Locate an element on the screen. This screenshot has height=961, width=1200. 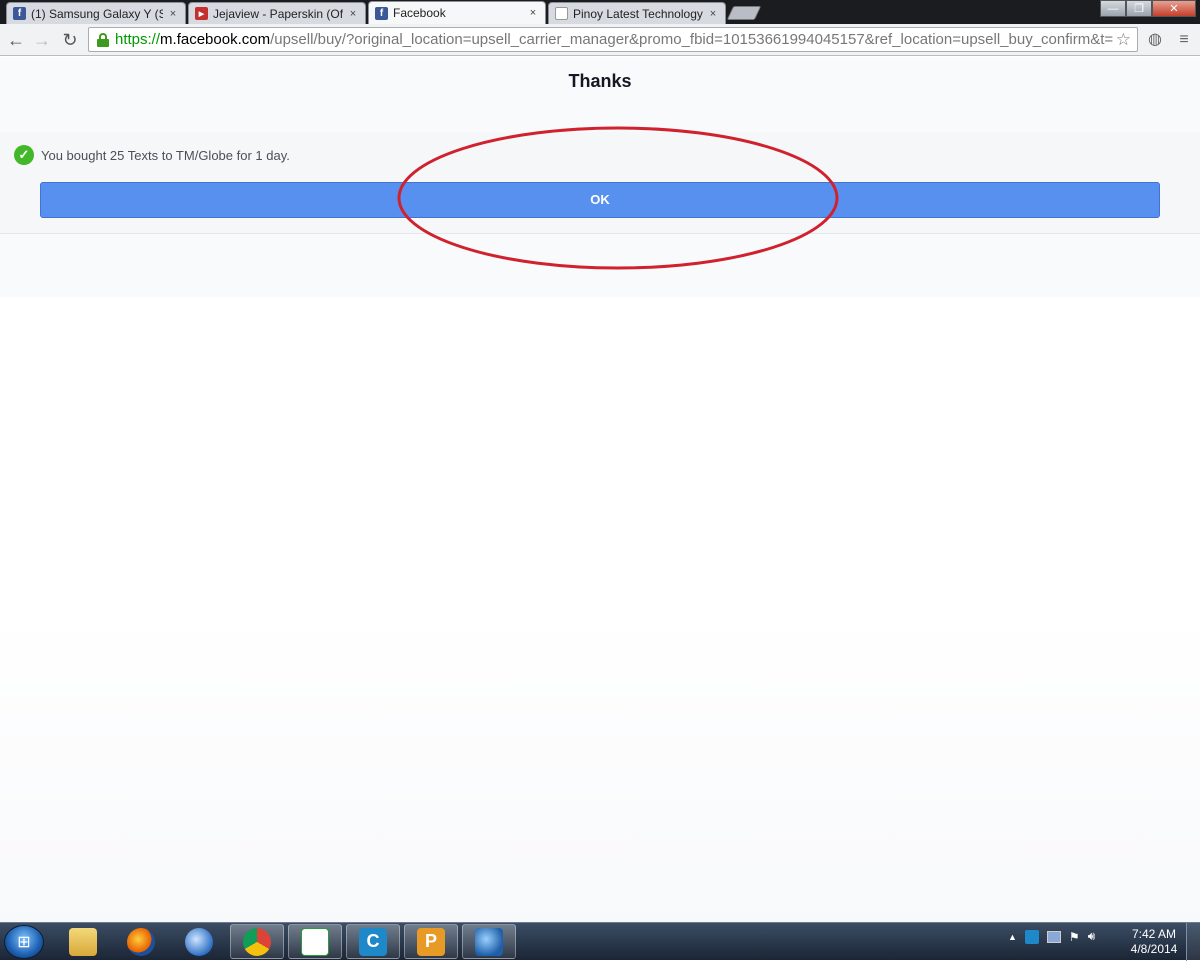
network-app-taskbar-button is located at coordinates (489, 941).